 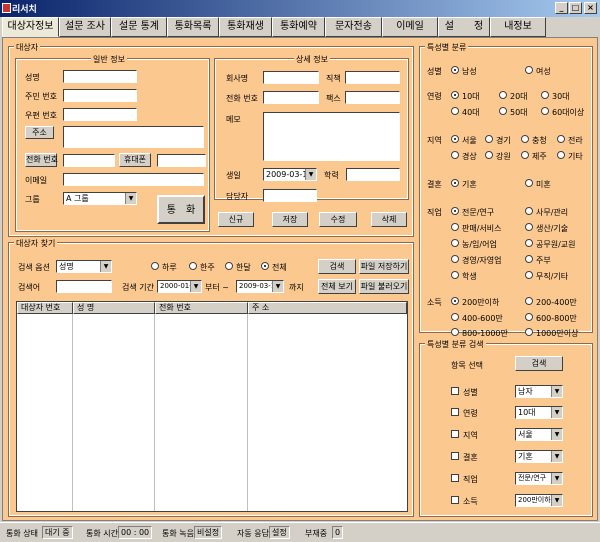 I want to click on period-day-radio, so click(x=155, y=266).